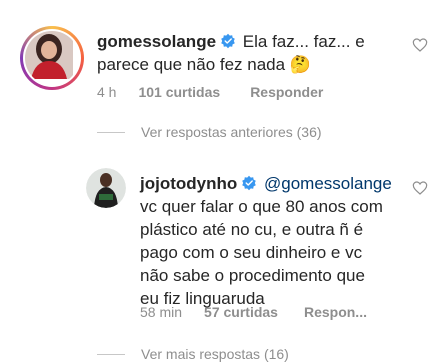 This screenshot has width=448, height=362. I want to click on reply-text-line: não sabe o procedimento que, so click(252, 275).